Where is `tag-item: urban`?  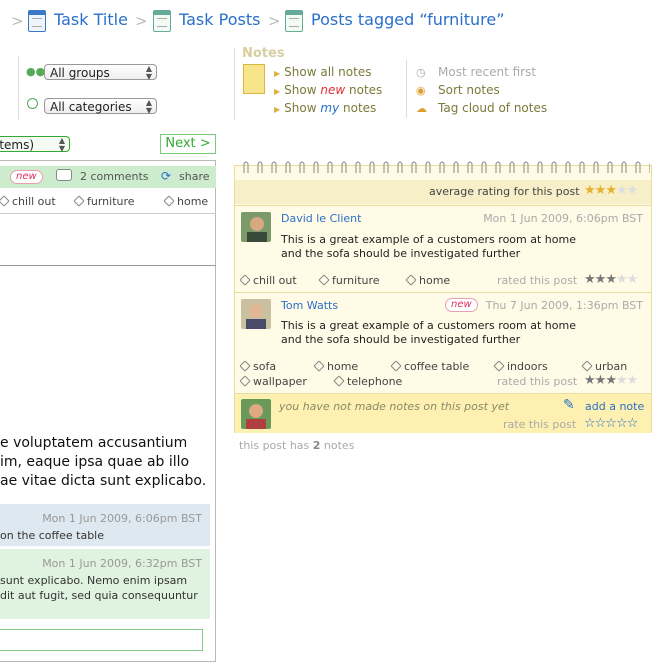
tag-item: urban is located at coordinates (604, 366).